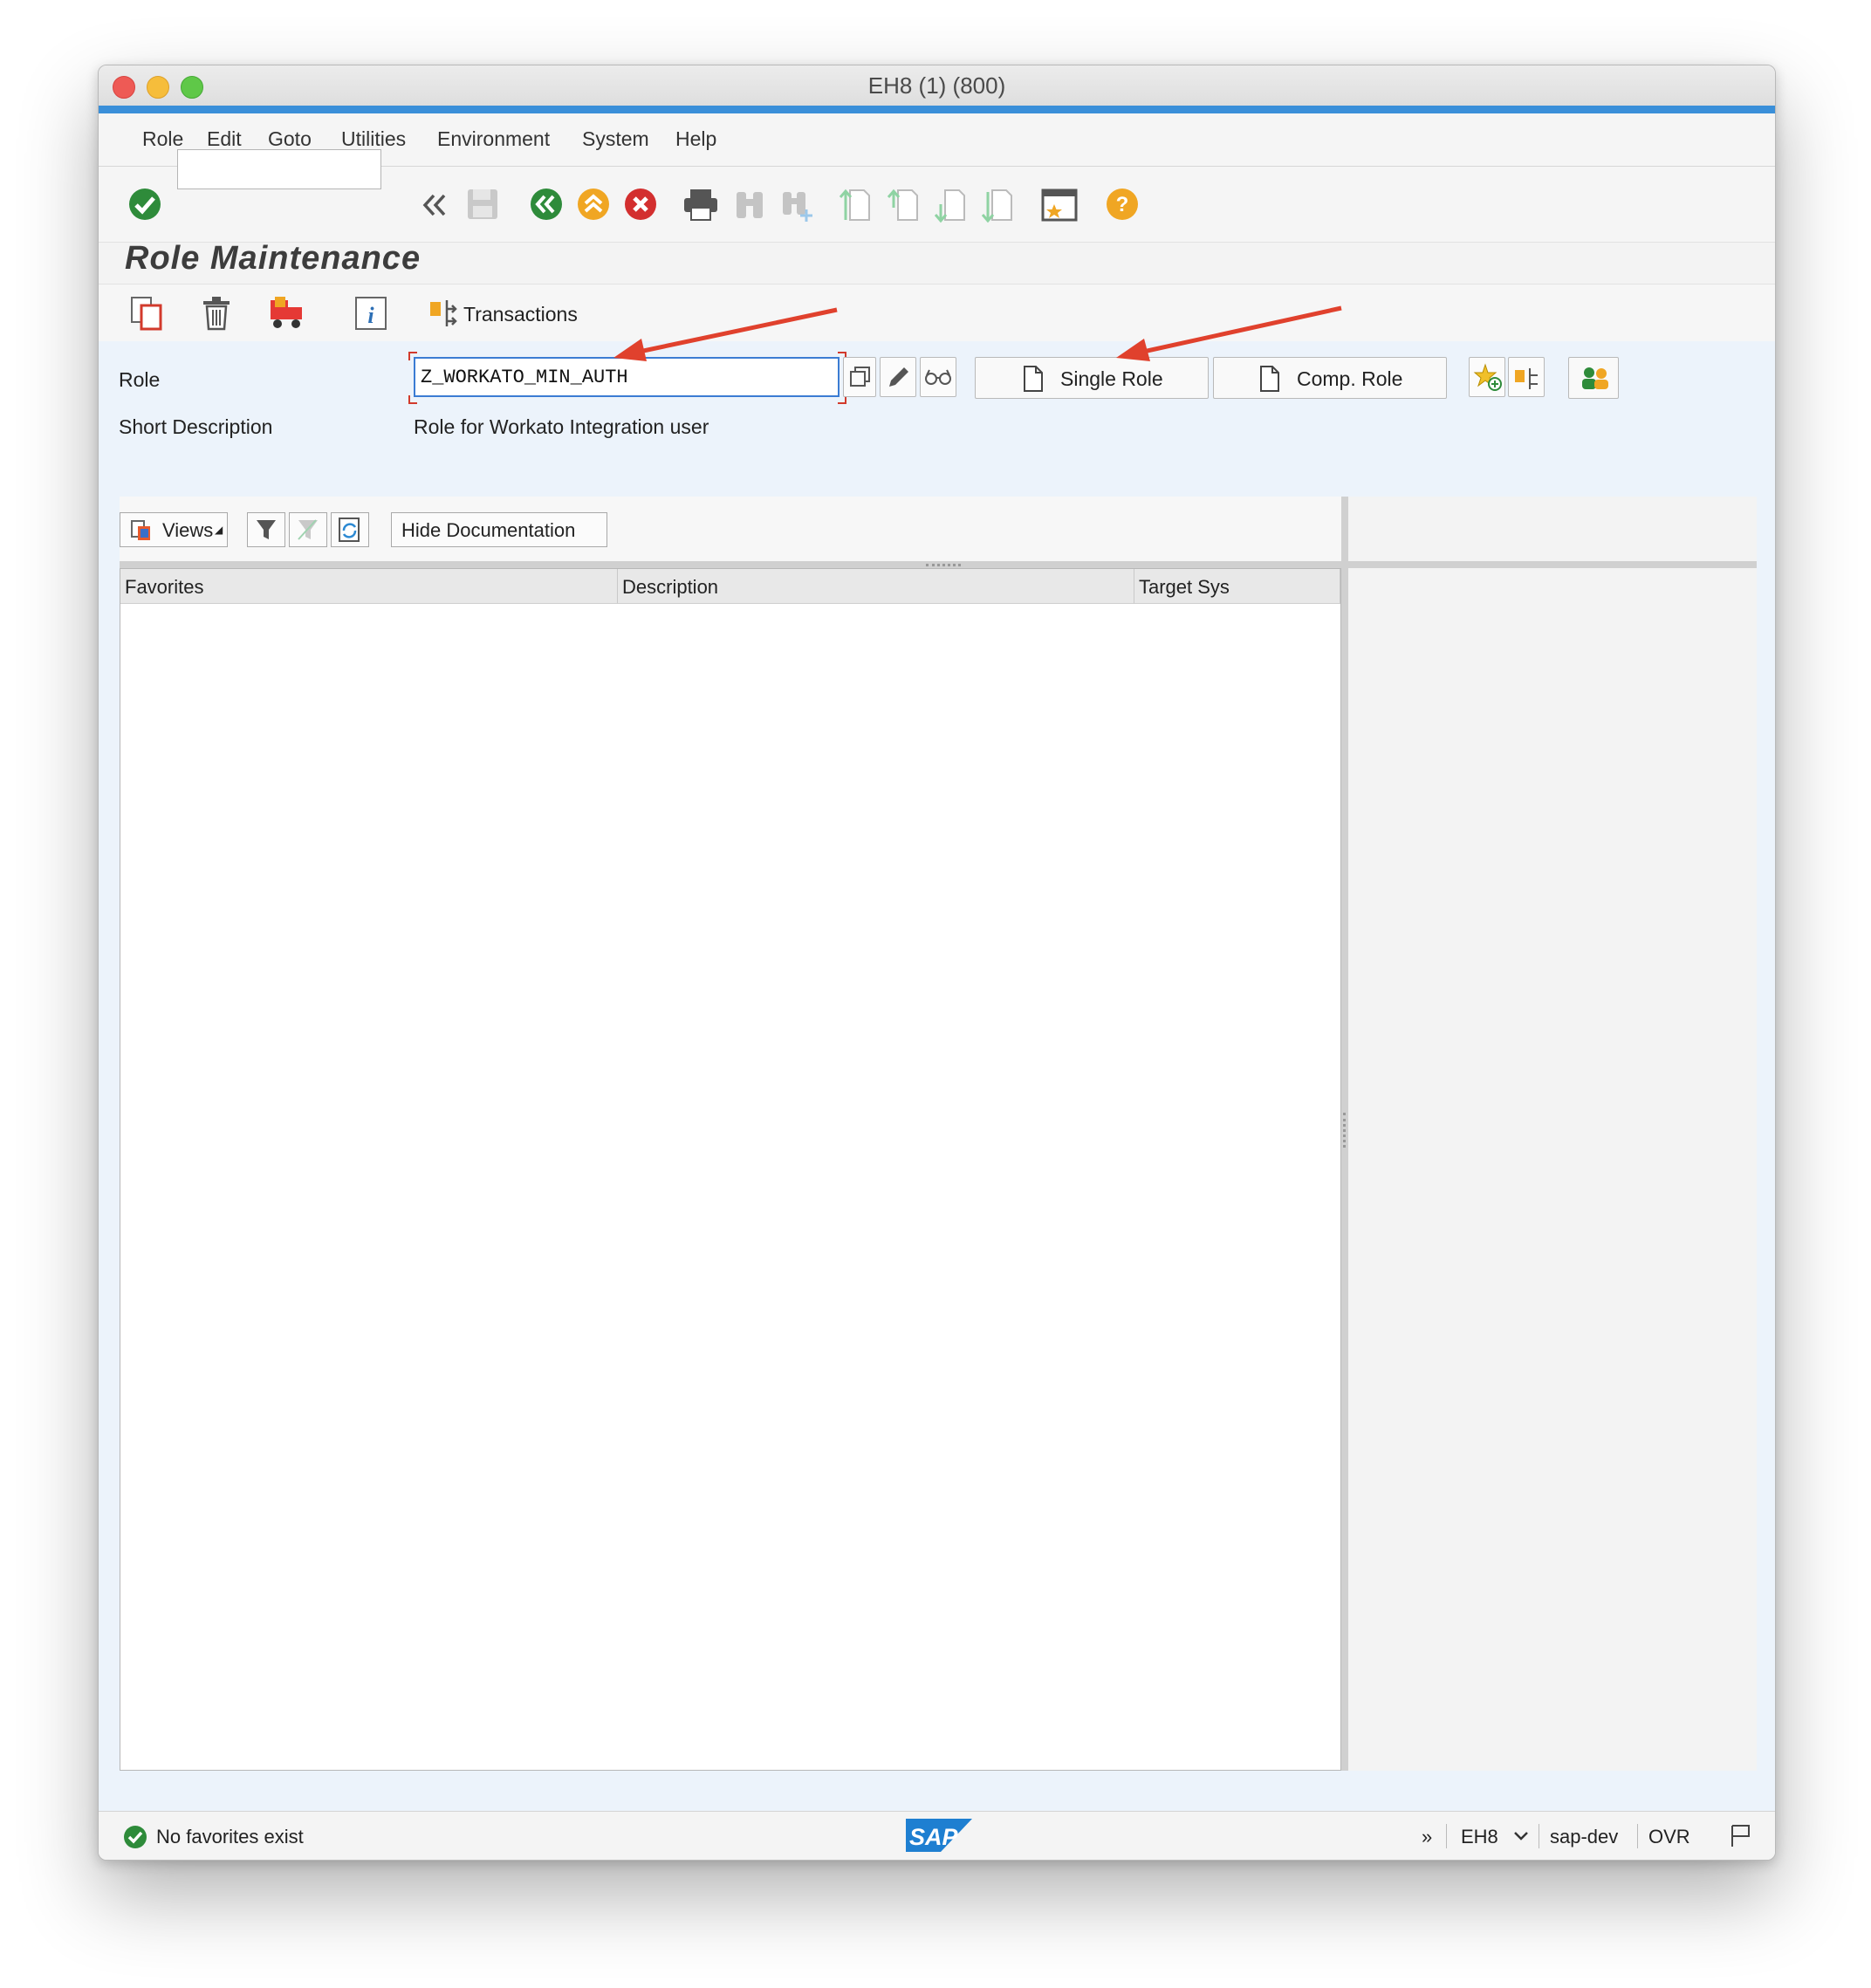  I want to click on copy-role-icon, so click(146, 313).